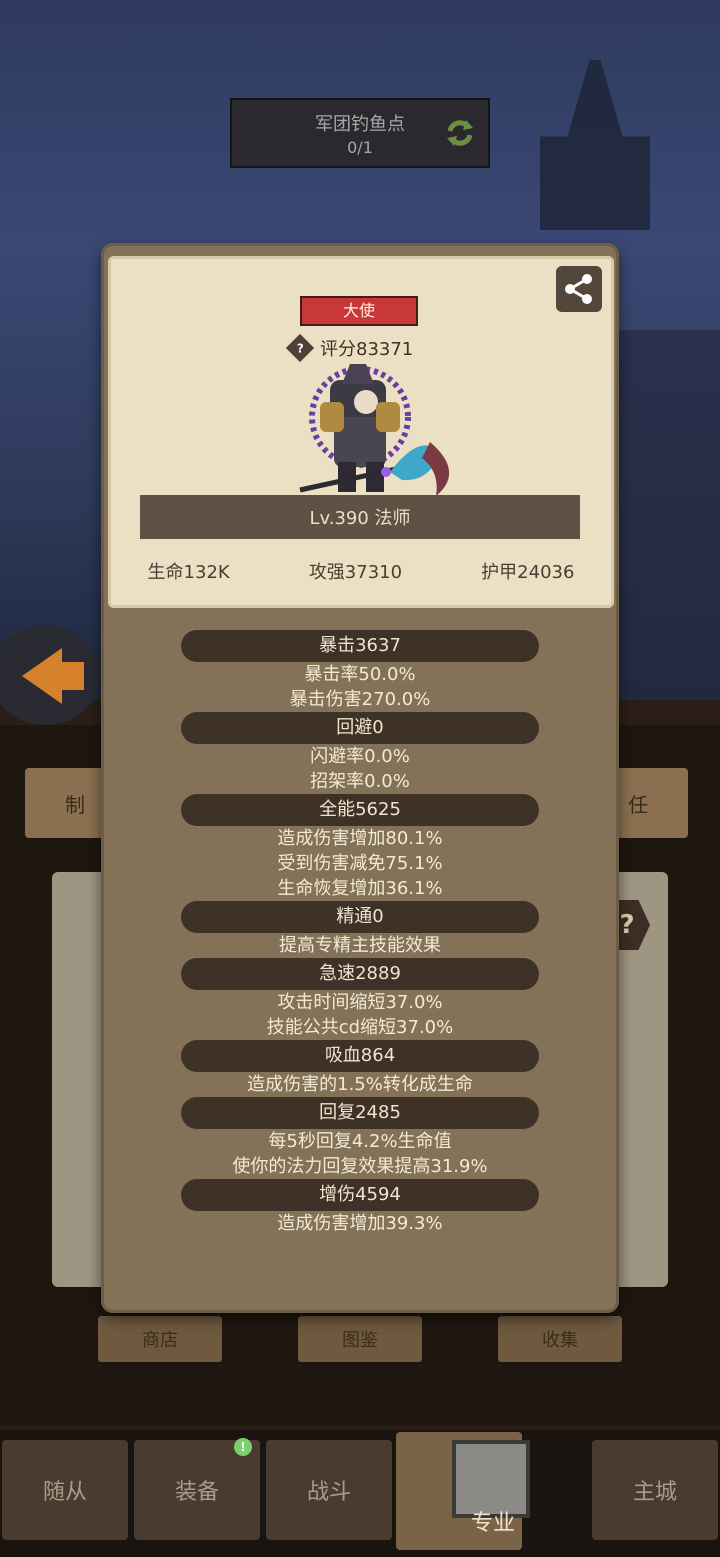 Image resolution: width=720 pixels, height=1557 pixels. Describe the element at coordinates (360, 646) in the screenshot. I see `stat-category-crit: 暴击3637` at that location.